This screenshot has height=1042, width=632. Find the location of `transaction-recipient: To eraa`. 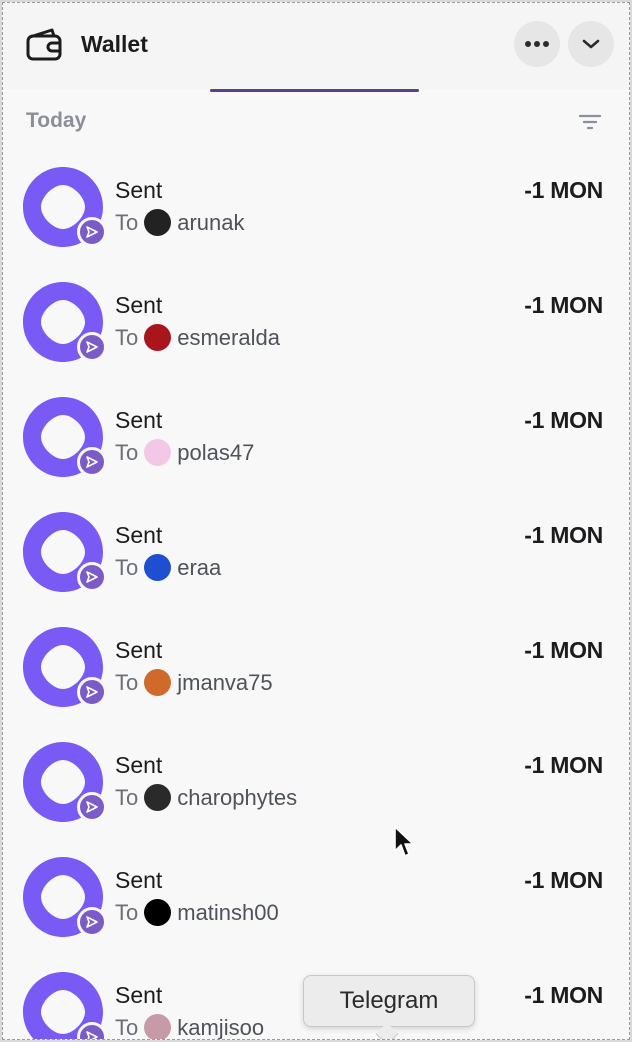

transaction-recipient: To eraa is located at coordinates (168, 567).